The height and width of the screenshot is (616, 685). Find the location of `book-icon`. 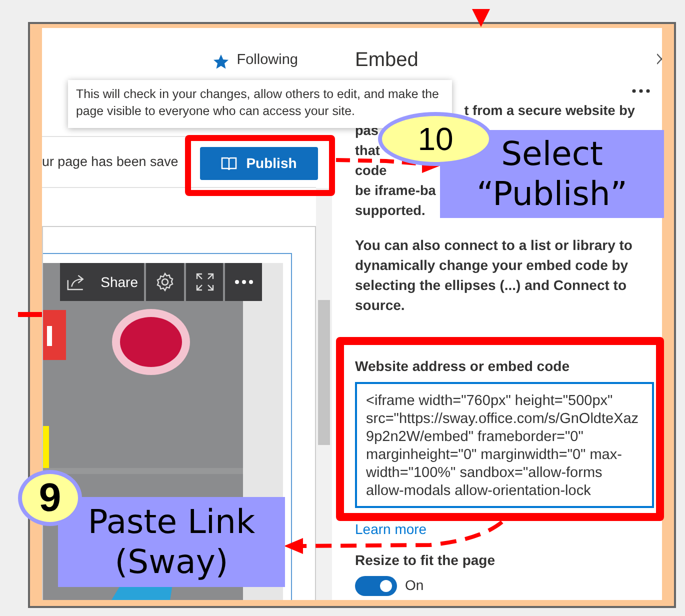

book-icon is located at coordinates (229, 163).